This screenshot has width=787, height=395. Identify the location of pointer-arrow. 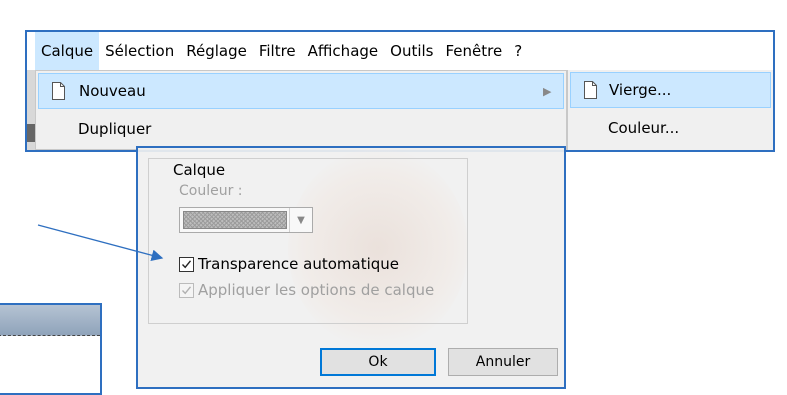
(100, 242).